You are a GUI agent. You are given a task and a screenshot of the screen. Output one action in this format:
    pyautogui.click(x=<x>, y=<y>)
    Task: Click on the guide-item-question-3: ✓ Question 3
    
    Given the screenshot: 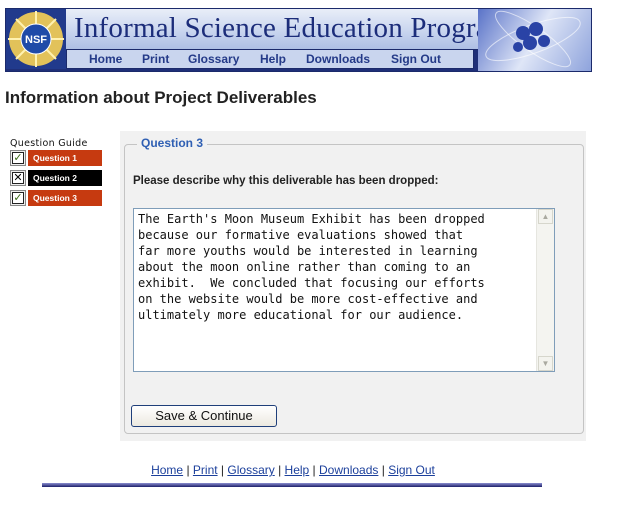 What is the action you would take?
    pyautogui.click(x=56, y=198)
    